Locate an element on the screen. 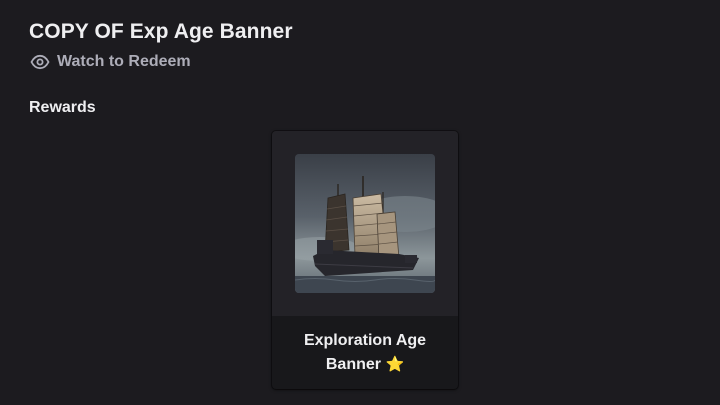 This screenshot has width=720, height=405. watch-to-redeem-label: Watch to Redeem is located at coordinates (124, 61).